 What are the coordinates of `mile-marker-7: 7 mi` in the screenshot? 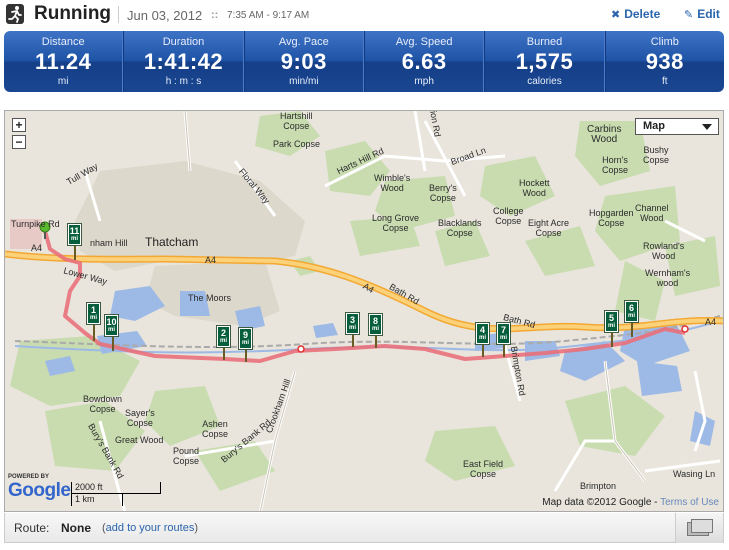 It's located at (503, 333).